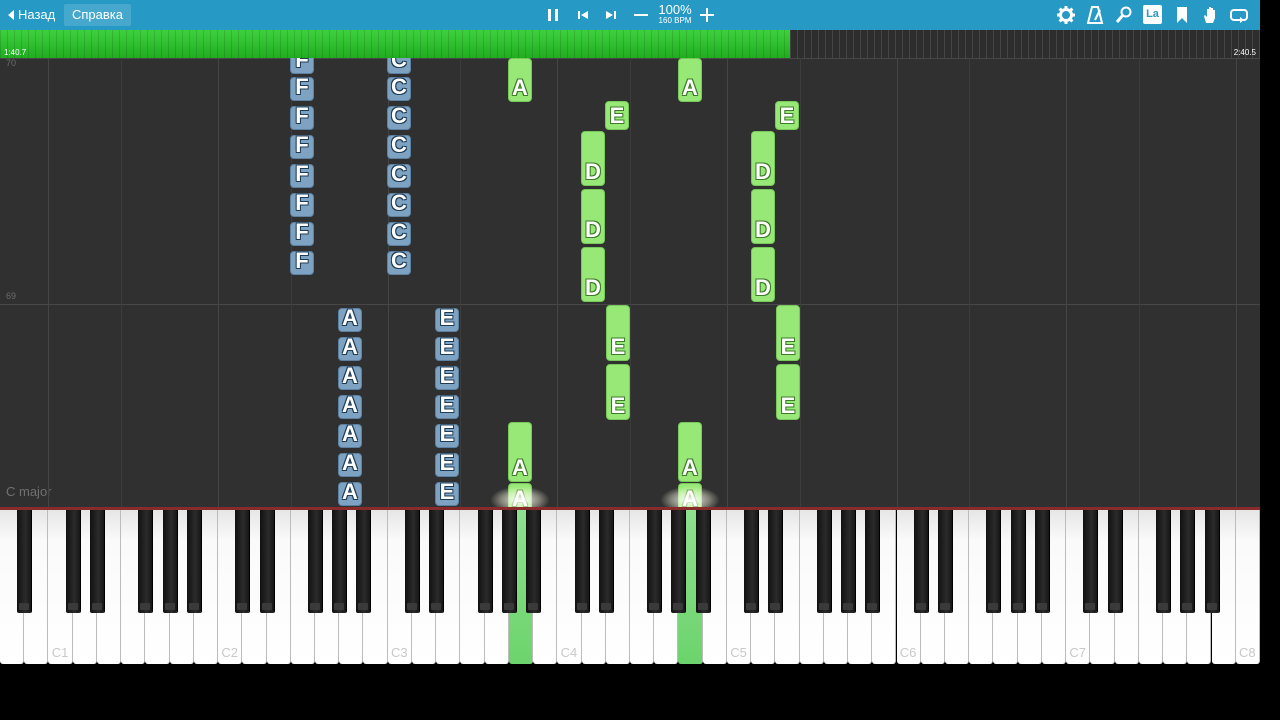 This screenshot has height=720, width=1280. What do you see at coordinates (1247, 587) in the screenshot?
I see `white-key: C8` at bounding box center [1247, 587].